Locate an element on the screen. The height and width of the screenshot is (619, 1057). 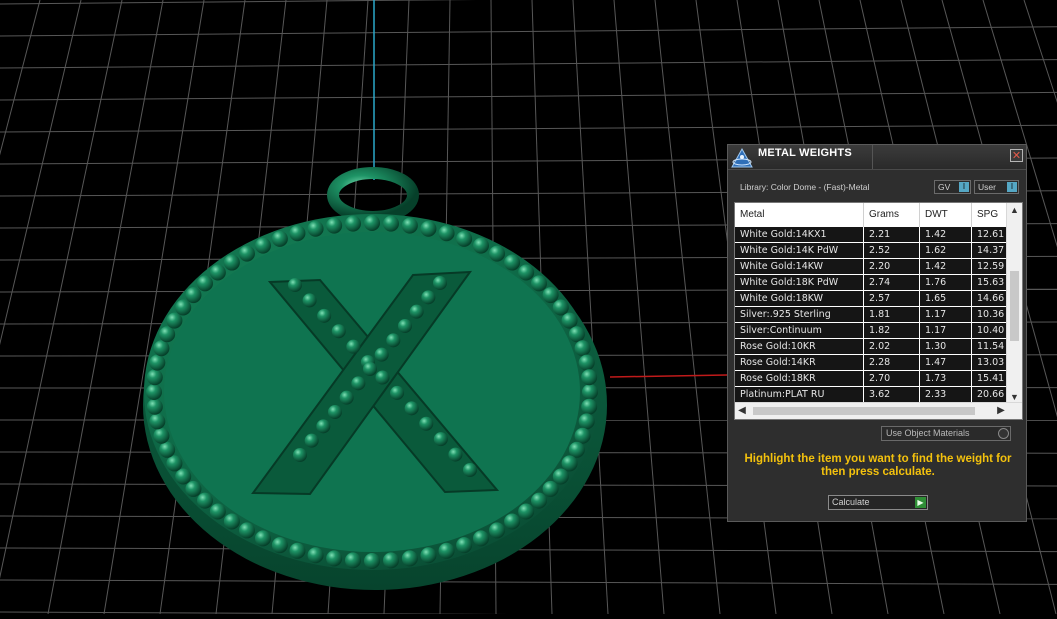
table-row: White Gold:18K PdW2.741.7615.63 is located at coordinates (871, 283).